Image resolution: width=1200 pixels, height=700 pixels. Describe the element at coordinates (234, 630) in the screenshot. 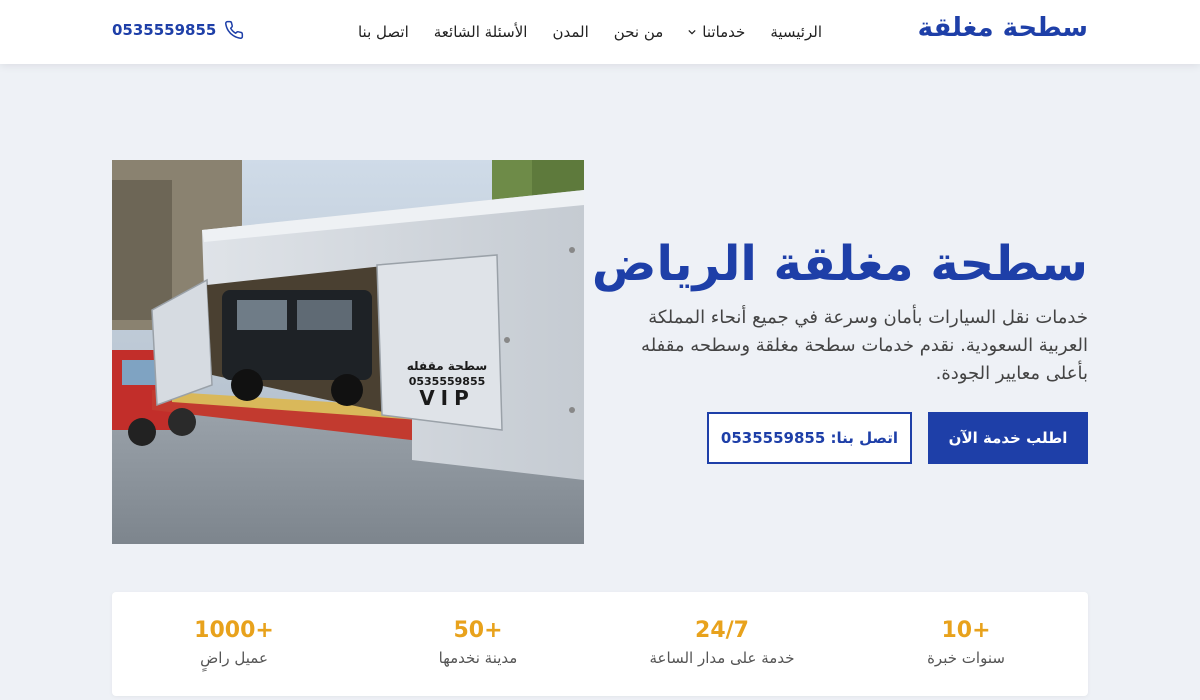

I see `stat-value: 1000+` at that location.